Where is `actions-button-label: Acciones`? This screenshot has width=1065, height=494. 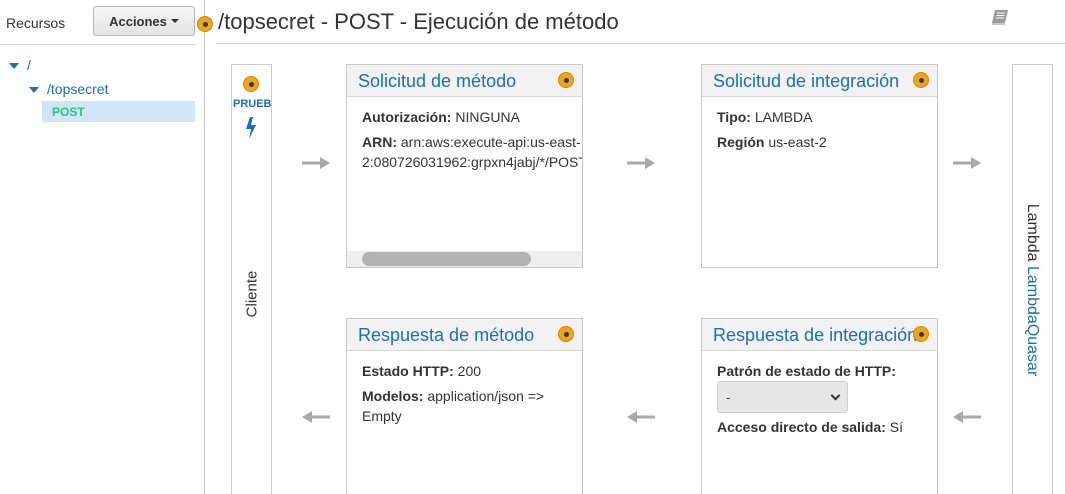 actions-button-label: Acciones is located at coordinates (138, 21).